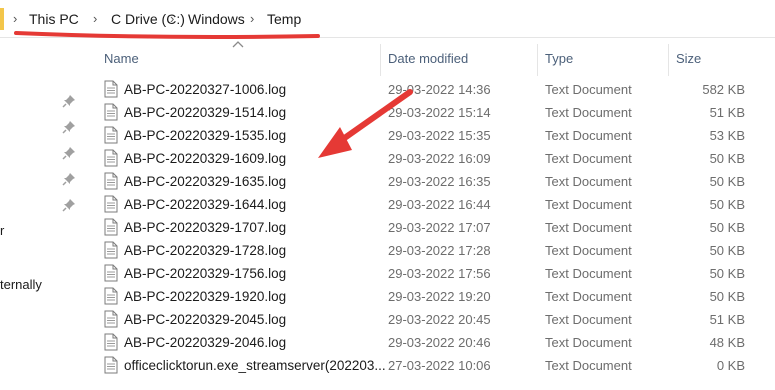 The width and height of the screenshot is (775, 390). What do you see at coordinates (439, 250) in the screenshot?
I see `file-date-modified: 29-03-2022 17:28` at bounding box center [439, 250].